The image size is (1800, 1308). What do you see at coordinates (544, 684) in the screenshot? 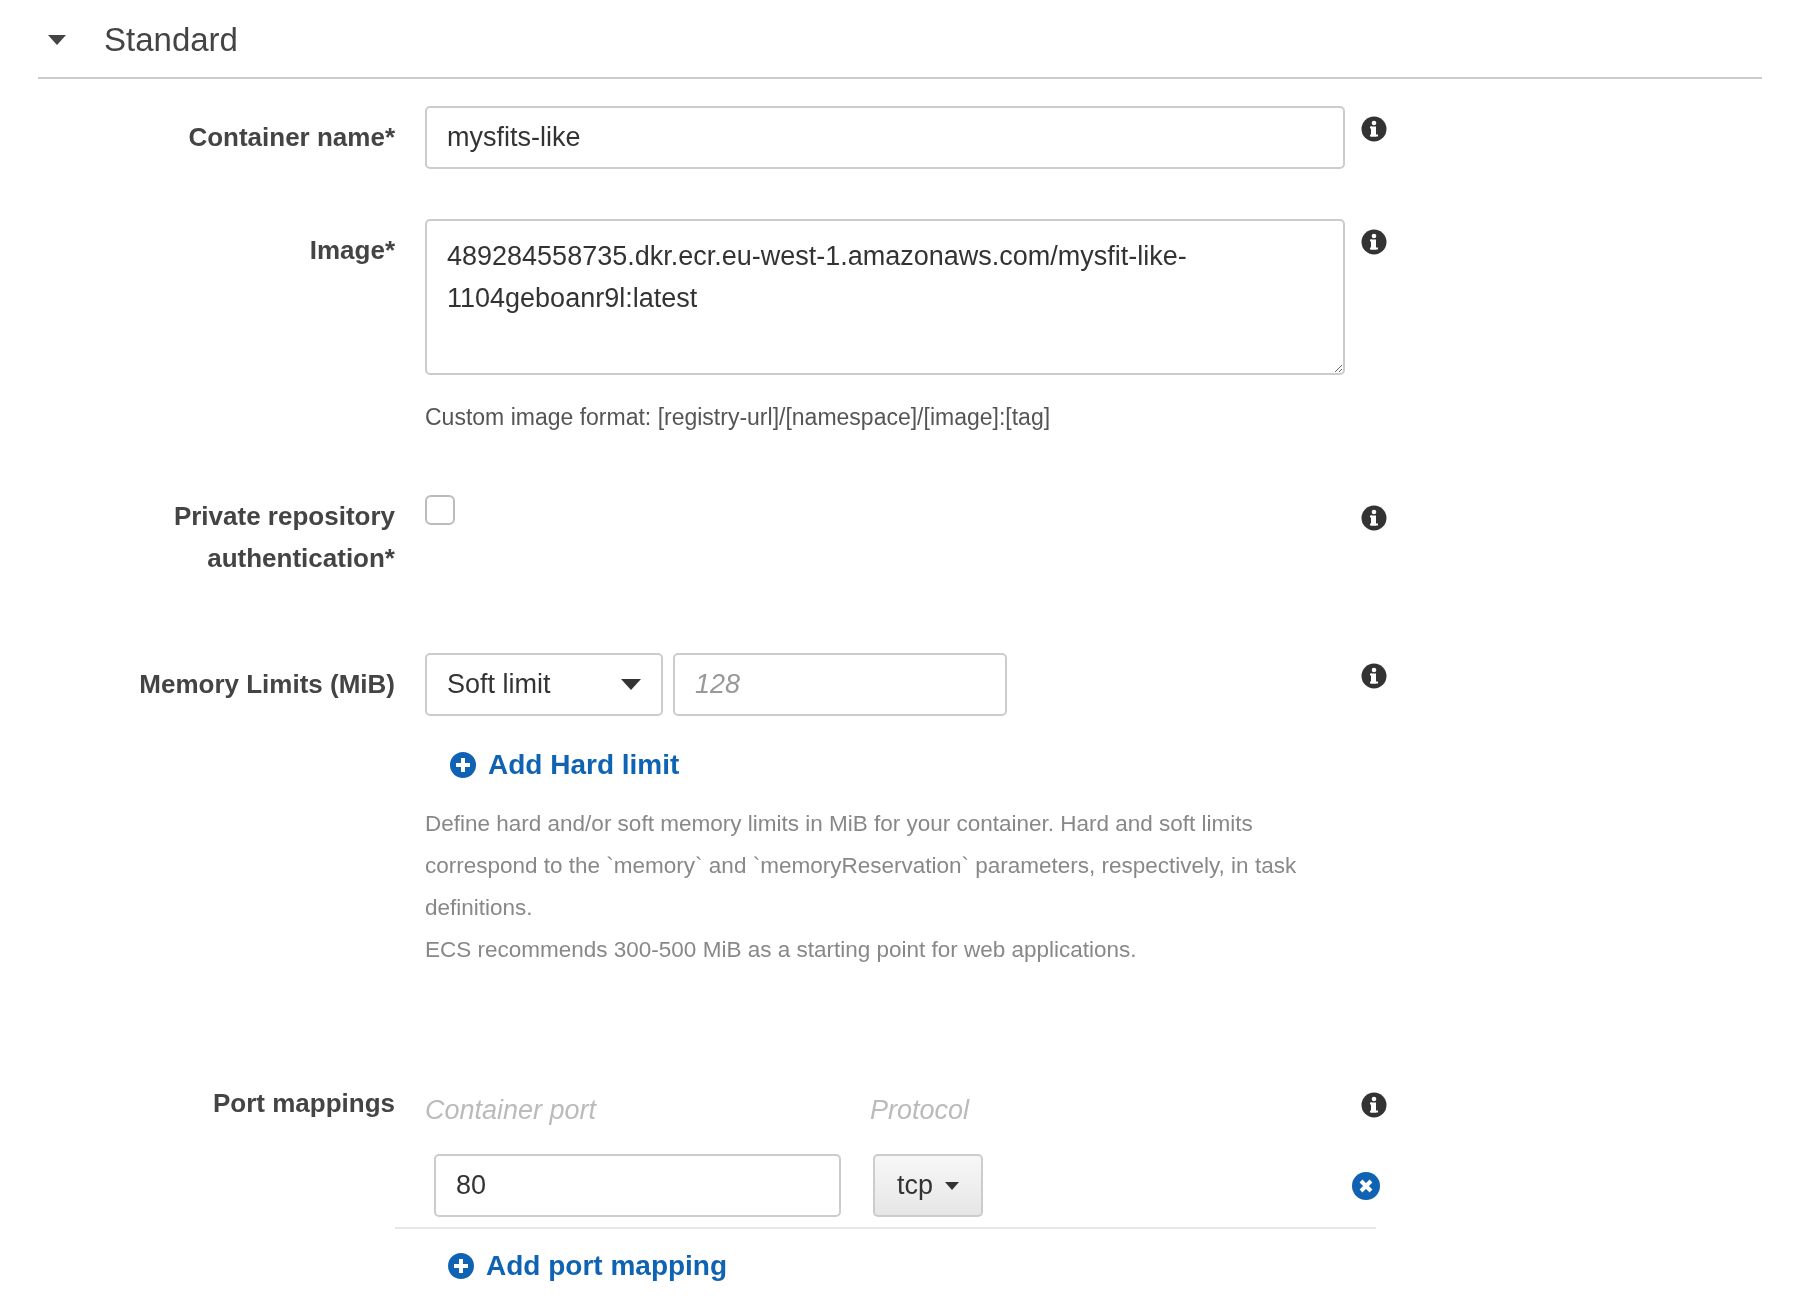
I see `limit-dropdown: Soft limit` at bounding box center [544, 684].